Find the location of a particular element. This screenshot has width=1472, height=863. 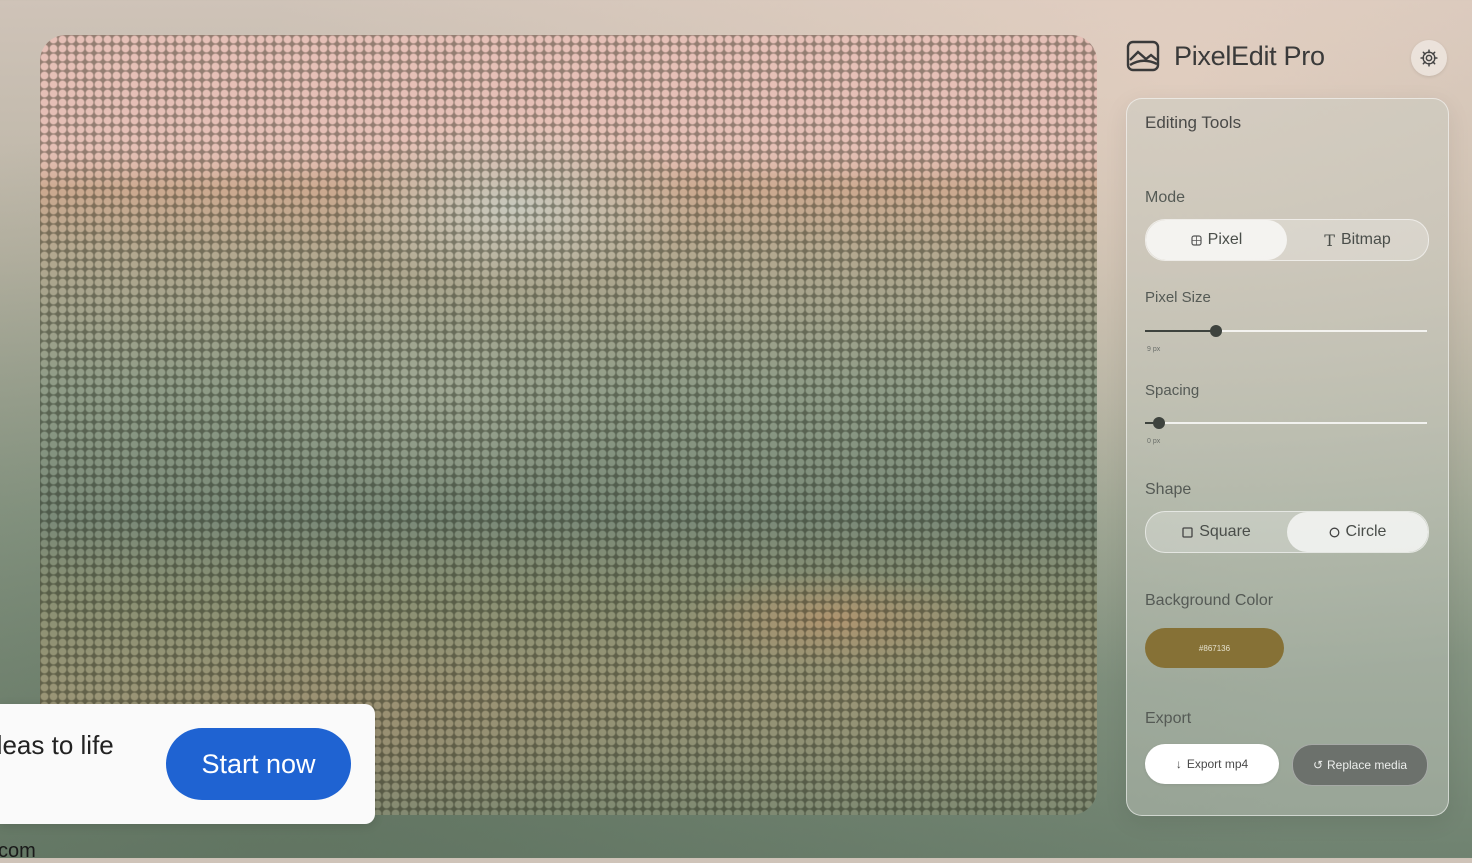

replace-media-label: Replace media is located at coordinates (1367, 765).